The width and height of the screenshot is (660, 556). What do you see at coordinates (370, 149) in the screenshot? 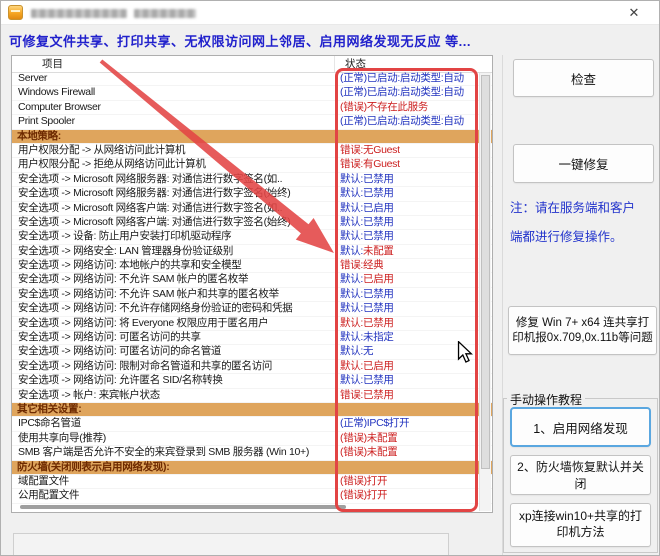
I see `status-cell: 错误:无Guest` at bounding box center [370, 149].